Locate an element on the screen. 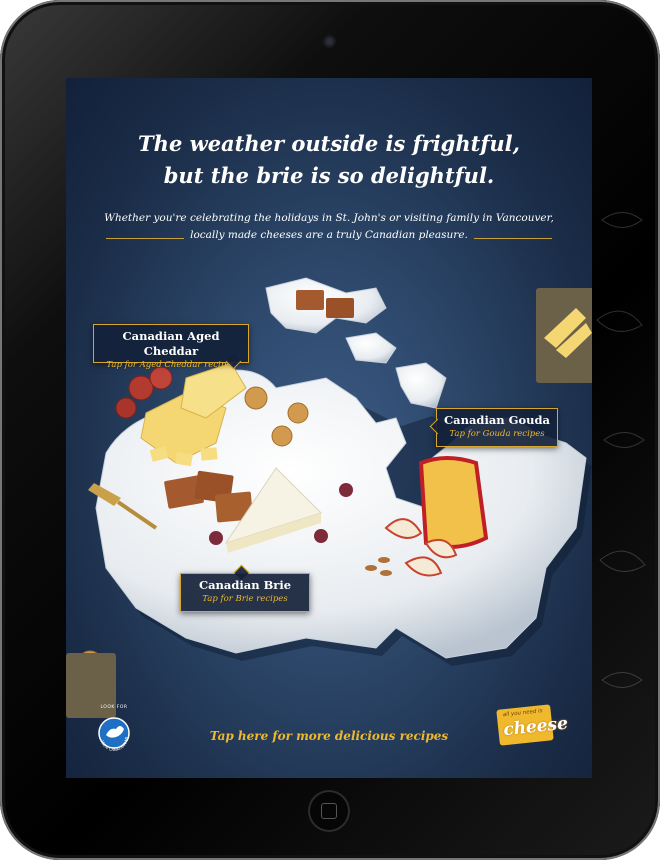 Image resolution: width=660 pixels, height=860 pixels. all-you-need-is-cheese-logo: all you need is cheese is located at coordinates (532, 725).